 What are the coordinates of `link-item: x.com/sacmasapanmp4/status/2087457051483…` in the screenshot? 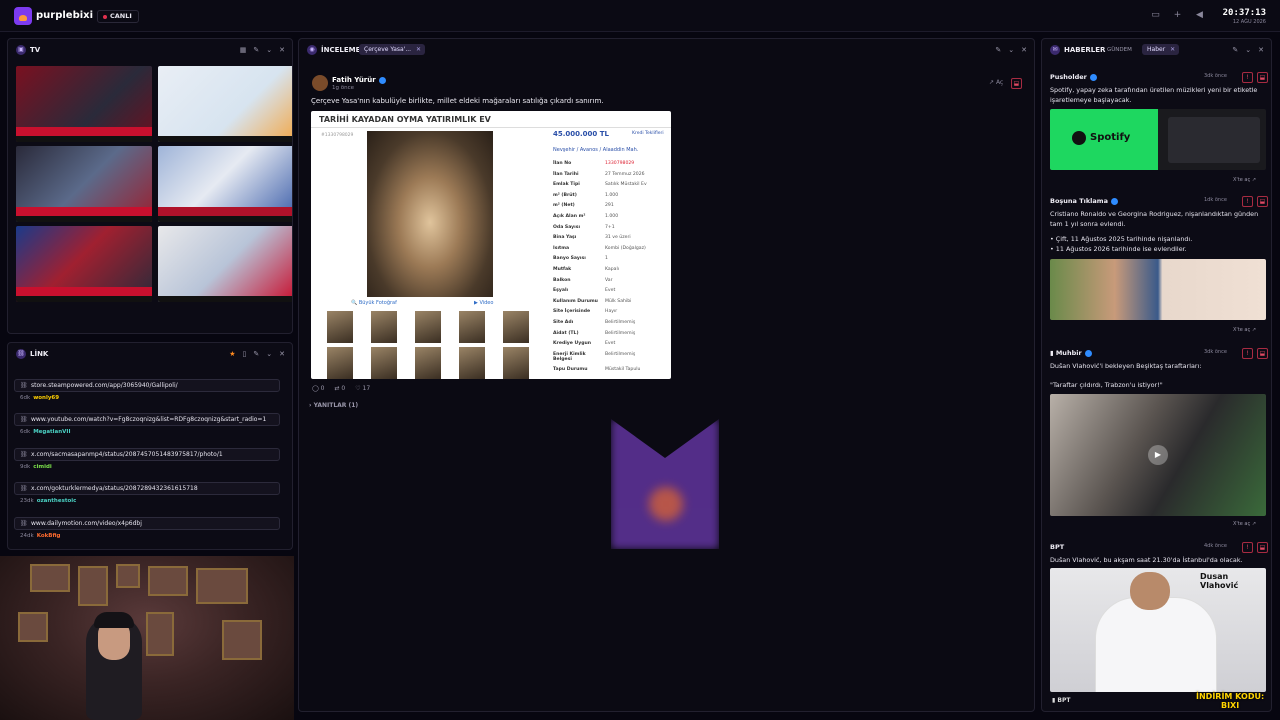 It's located at (147, 461).